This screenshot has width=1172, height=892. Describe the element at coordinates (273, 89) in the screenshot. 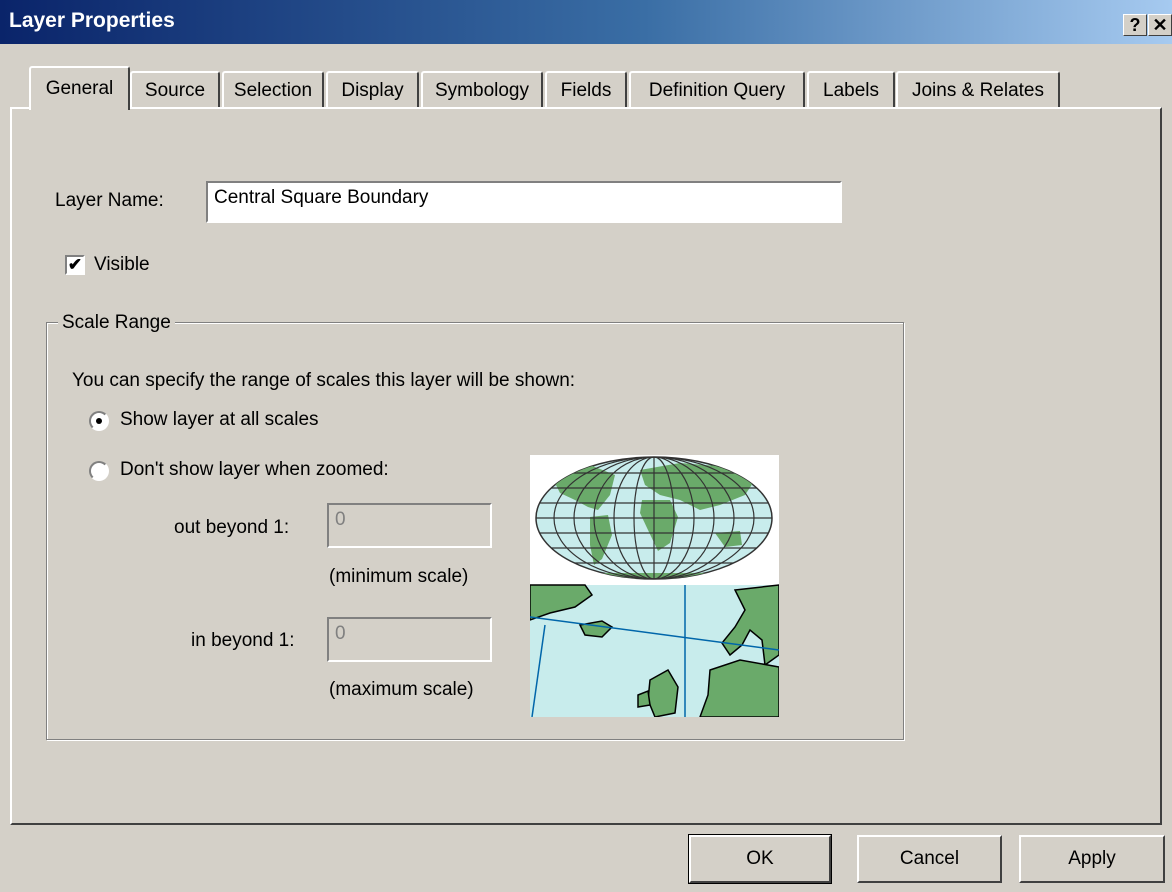

I see `tab-selection: Selection` at that location.